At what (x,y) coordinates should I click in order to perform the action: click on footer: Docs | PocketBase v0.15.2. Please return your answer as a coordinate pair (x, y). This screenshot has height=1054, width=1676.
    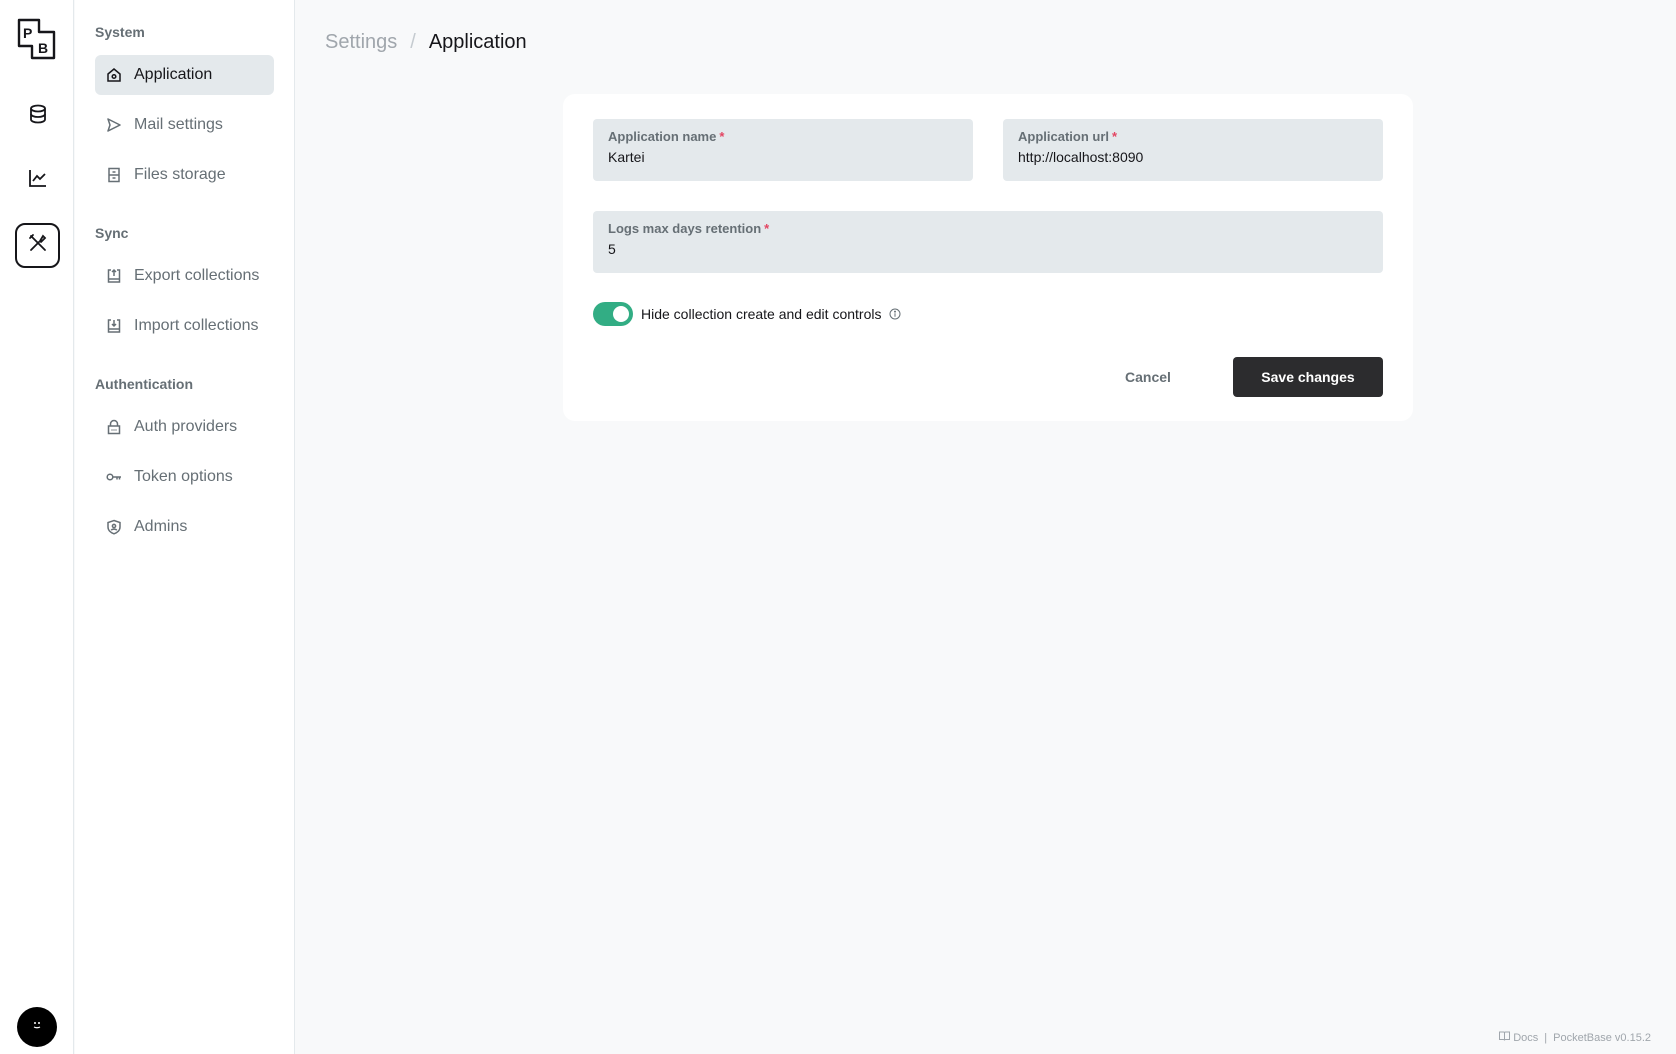
    Looking at the image, I should click on (1575, 1037).